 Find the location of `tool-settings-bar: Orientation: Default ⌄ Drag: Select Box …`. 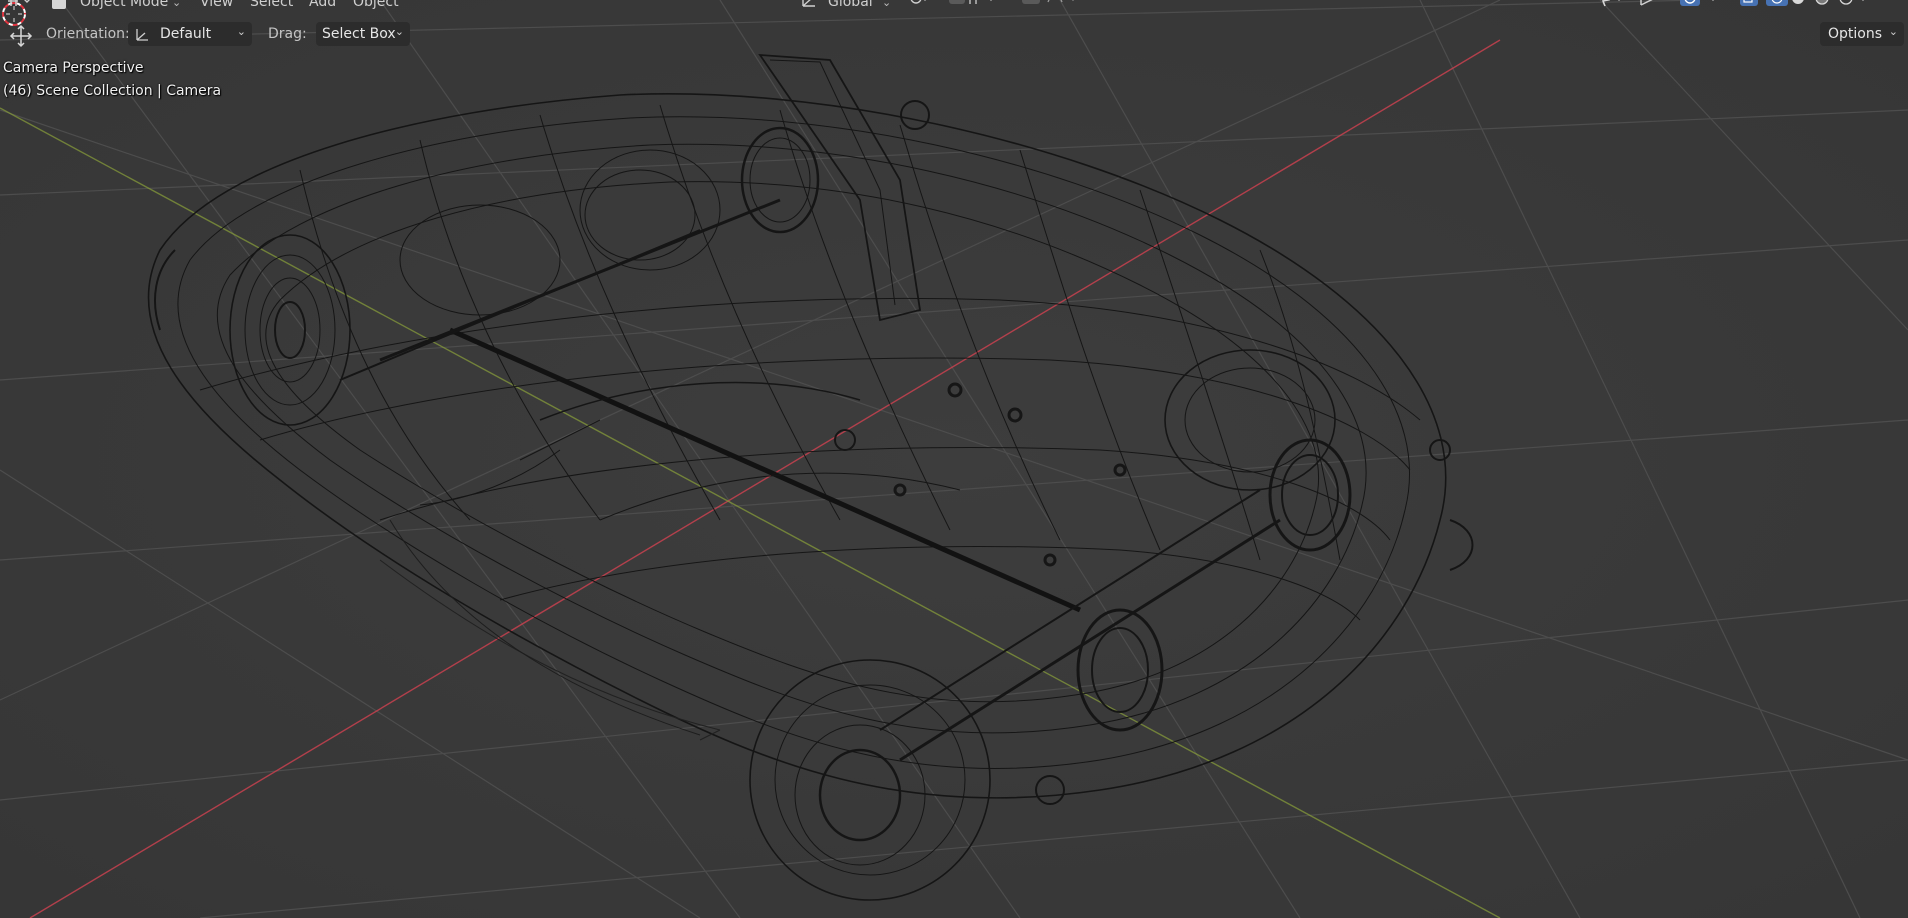

tool-settings-bar: Orientation: Default ⌄ Drag: Select Box … is located at coordinates (954, 34).